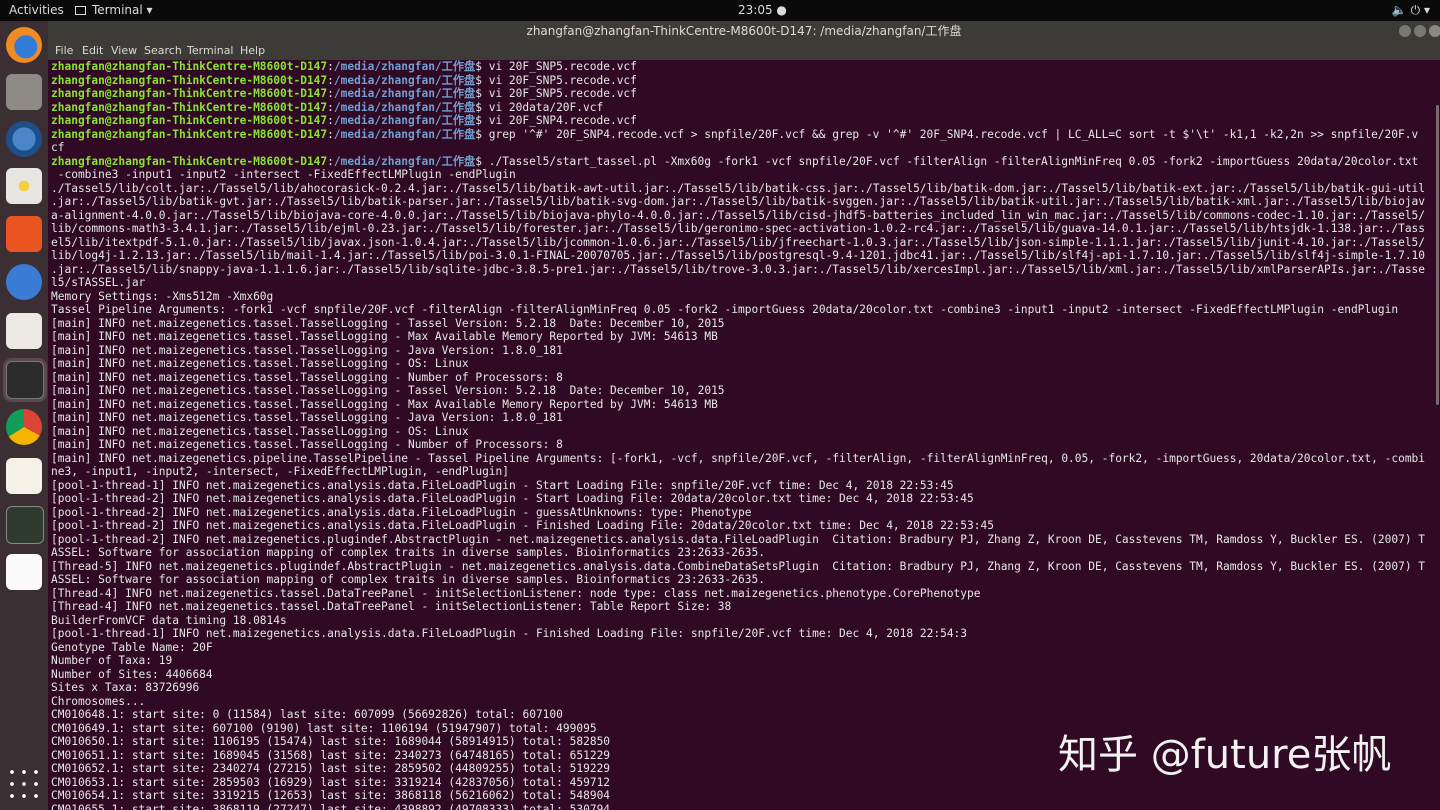 The image size is (1440, 810). Describe the element at coordinates (24, 92) in the screenshot. I see `files-icon` at that location.